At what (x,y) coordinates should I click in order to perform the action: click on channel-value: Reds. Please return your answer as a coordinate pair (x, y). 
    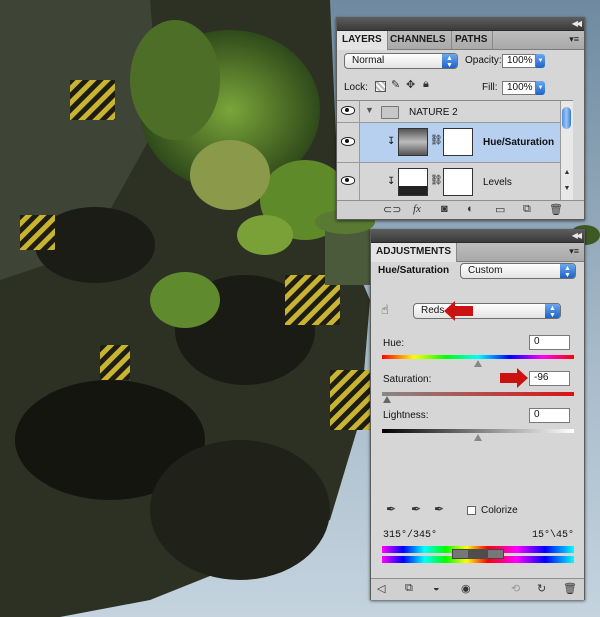
    Looking at the image, I should click on (433, 310).